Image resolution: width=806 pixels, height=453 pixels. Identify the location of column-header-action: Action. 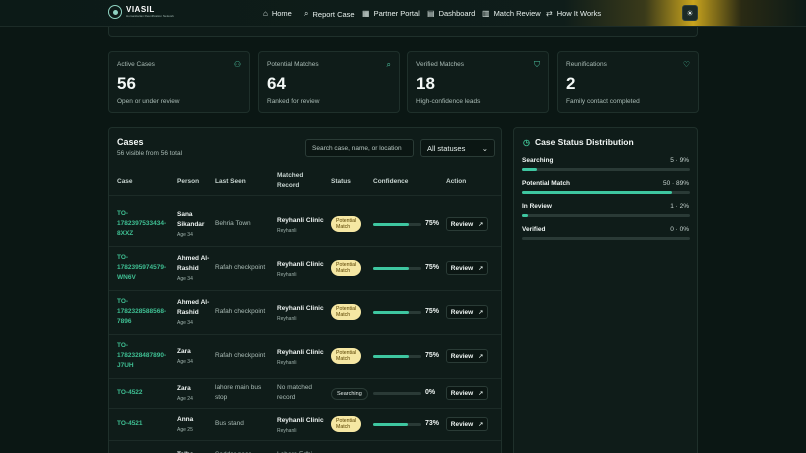
(456, 181).